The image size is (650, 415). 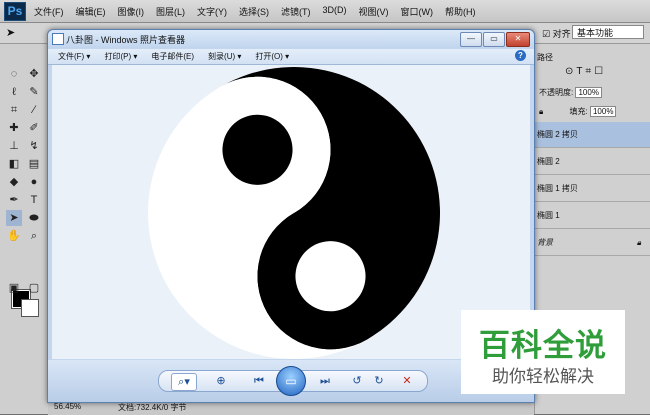 I want to click on type-tool-icon: T, so click(x=34, y=200).